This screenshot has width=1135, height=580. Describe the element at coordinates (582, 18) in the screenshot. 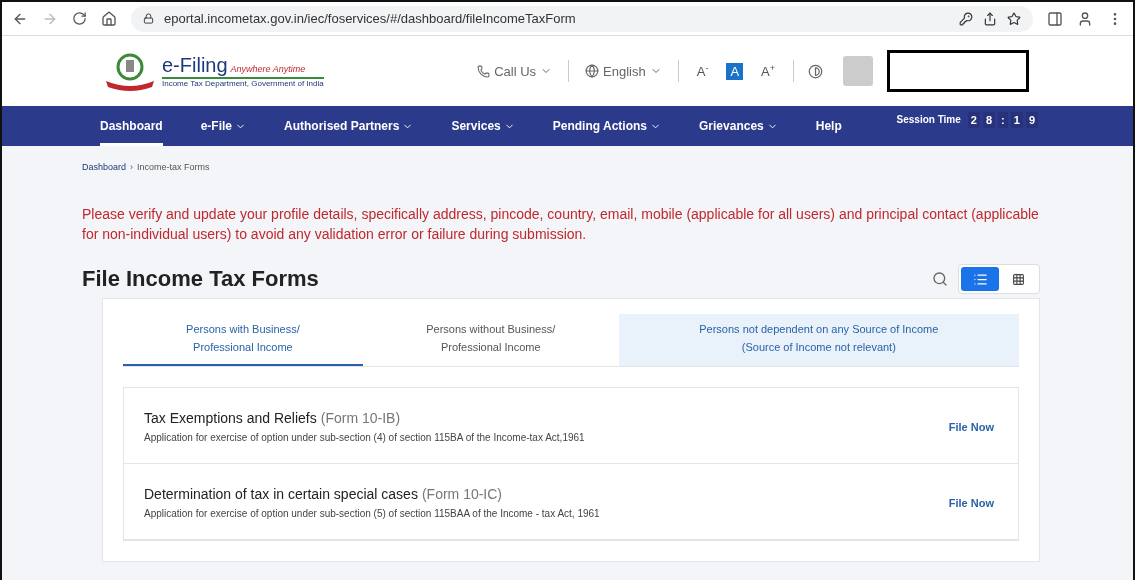

I see `address-bar: eportal.incometax.gov.in/iec/foservices/#/dashboard/fileIncomeTaxForm` at that location.